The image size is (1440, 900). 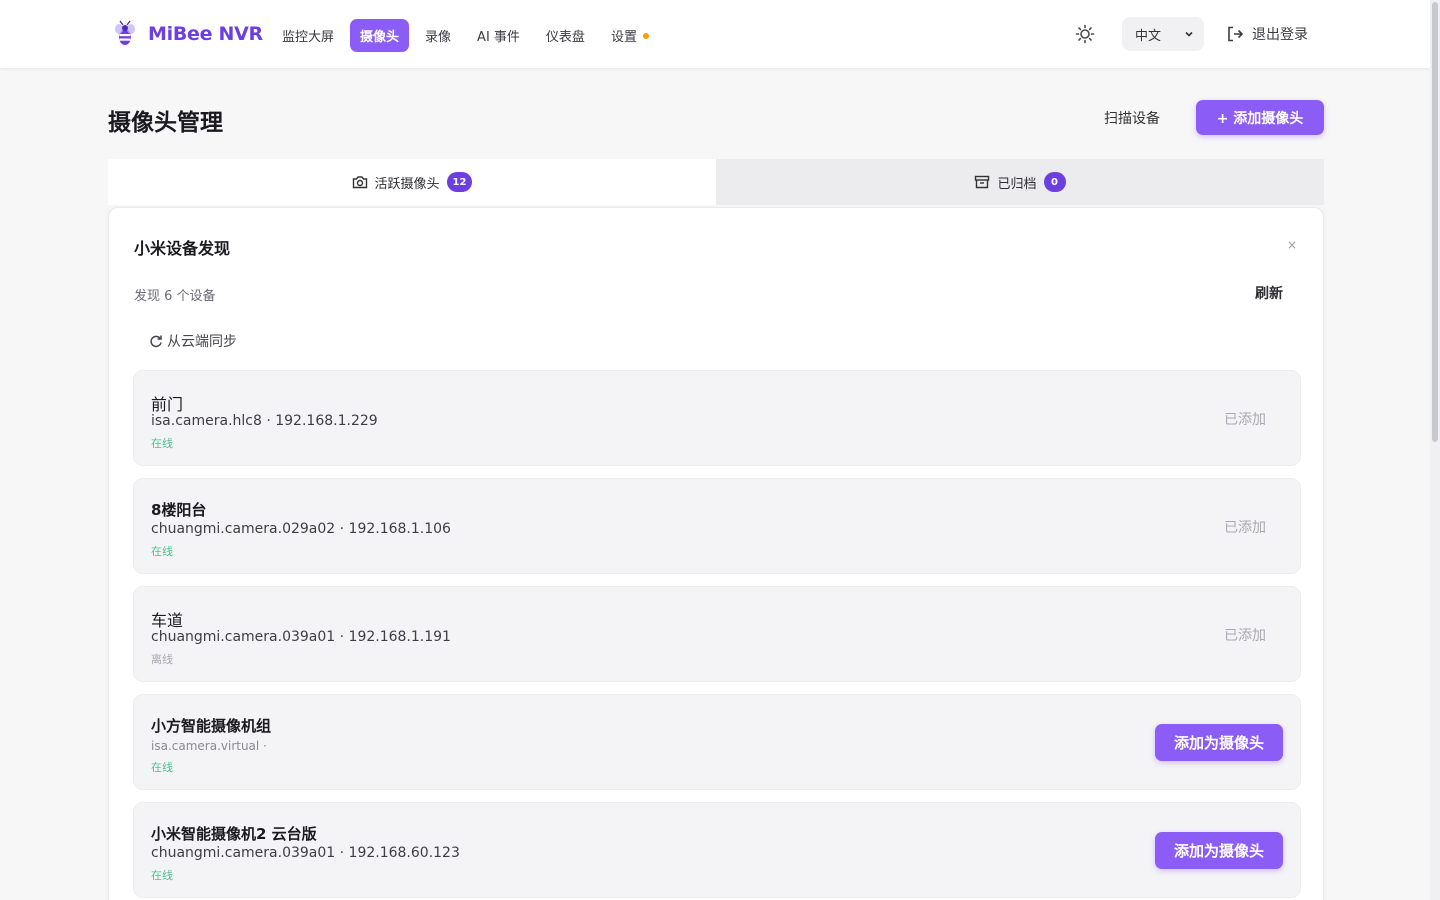 I want to click on device-meta: chuangmi.camera.039a01 · 192.168.1.191, so click(x=301, y=637).